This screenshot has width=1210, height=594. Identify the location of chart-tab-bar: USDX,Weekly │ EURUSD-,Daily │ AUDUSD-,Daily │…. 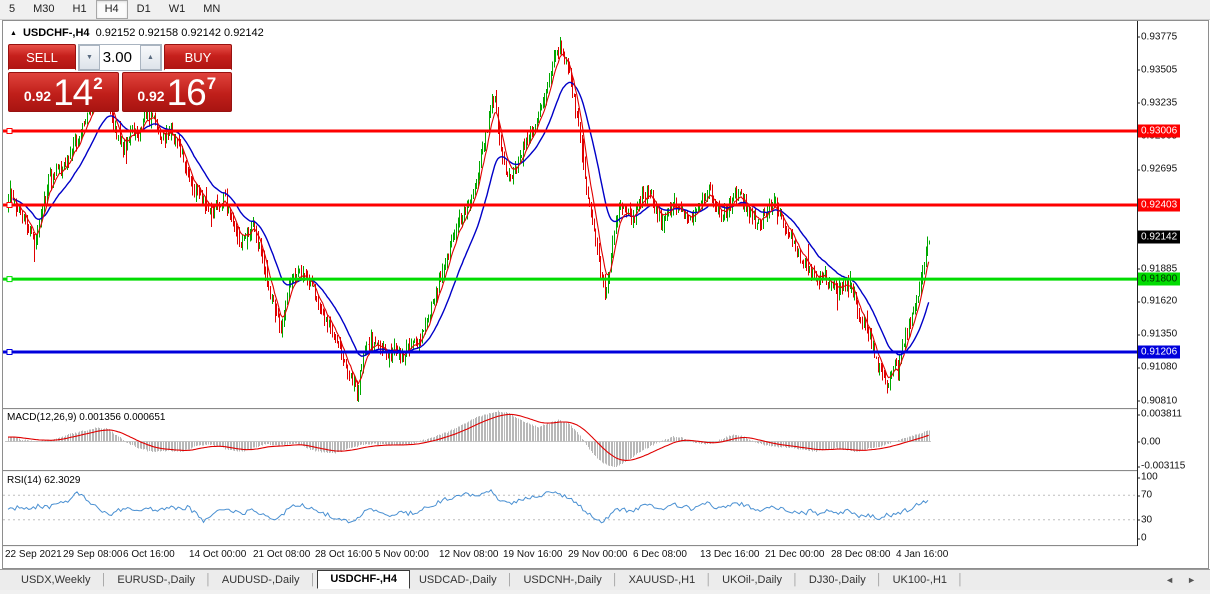
(605, 579).